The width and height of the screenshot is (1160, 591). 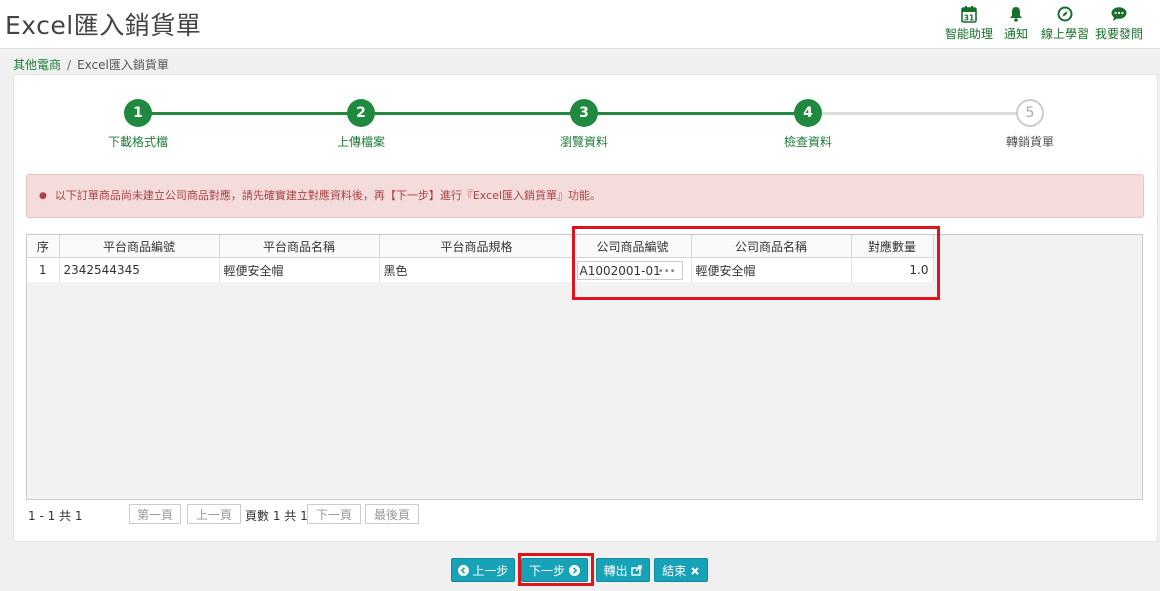 What do you see at coordinates (473, 113) in the screenshot?
I see `stepper-line-done` at bounding box center [473, 113].